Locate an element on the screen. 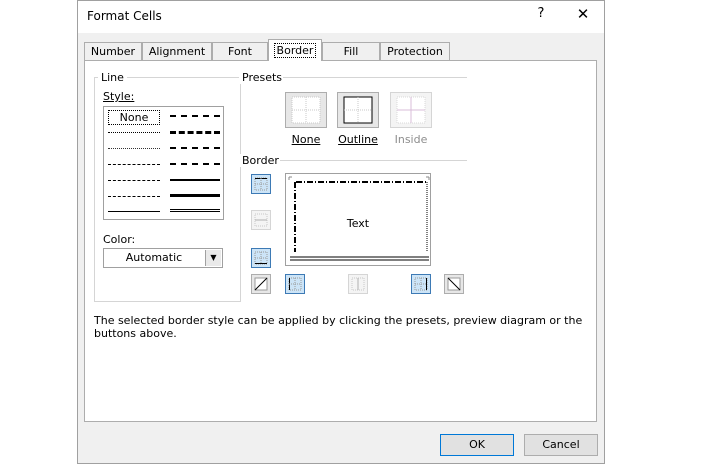 This screenshot has height=470, width=727. color-dropdown-value: Automatic is located at coordinates (154, 257).